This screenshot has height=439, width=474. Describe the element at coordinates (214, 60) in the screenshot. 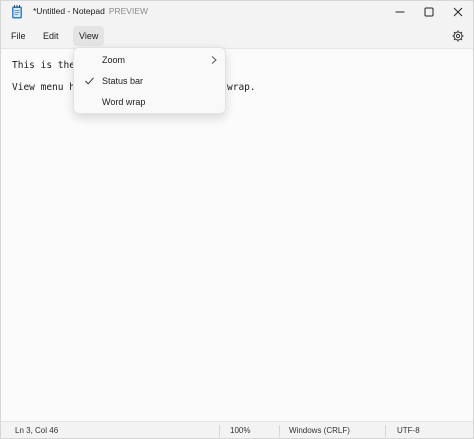

I see `chevron-right-icon` at that location.